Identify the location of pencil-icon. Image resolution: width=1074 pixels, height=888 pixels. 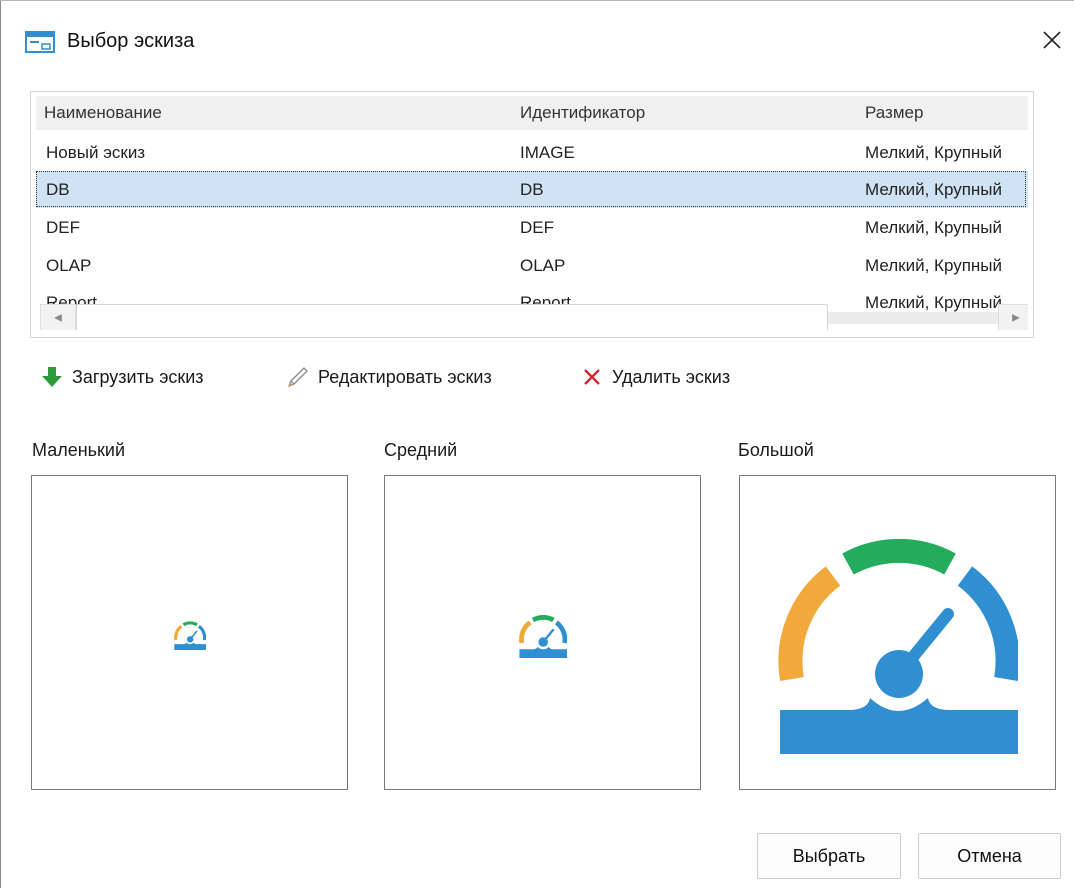
(298, 377).